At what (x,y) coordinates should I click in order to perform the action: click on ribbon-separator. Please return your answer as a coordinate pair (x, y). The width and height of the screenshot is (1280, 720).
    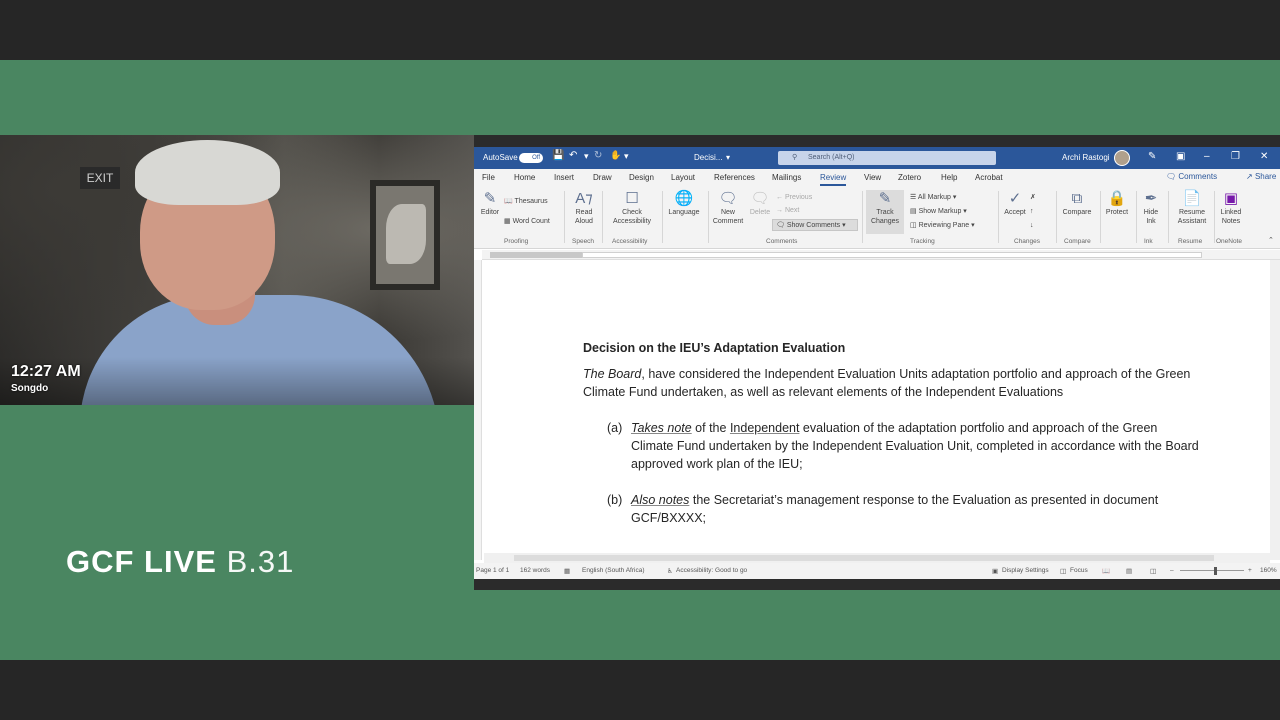
    Looking at the image, I should click on (564, 217).